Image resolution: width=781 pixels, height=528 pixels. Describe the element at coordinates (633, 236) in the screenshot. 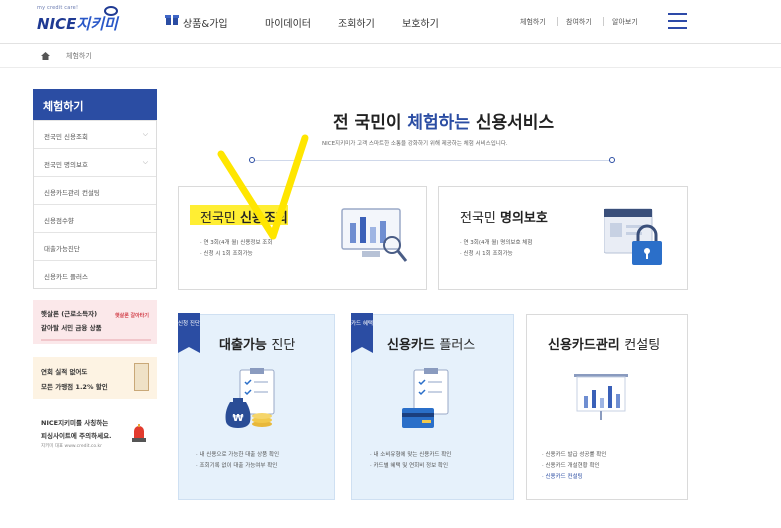

I see `id-card-lock-icon` at that location.